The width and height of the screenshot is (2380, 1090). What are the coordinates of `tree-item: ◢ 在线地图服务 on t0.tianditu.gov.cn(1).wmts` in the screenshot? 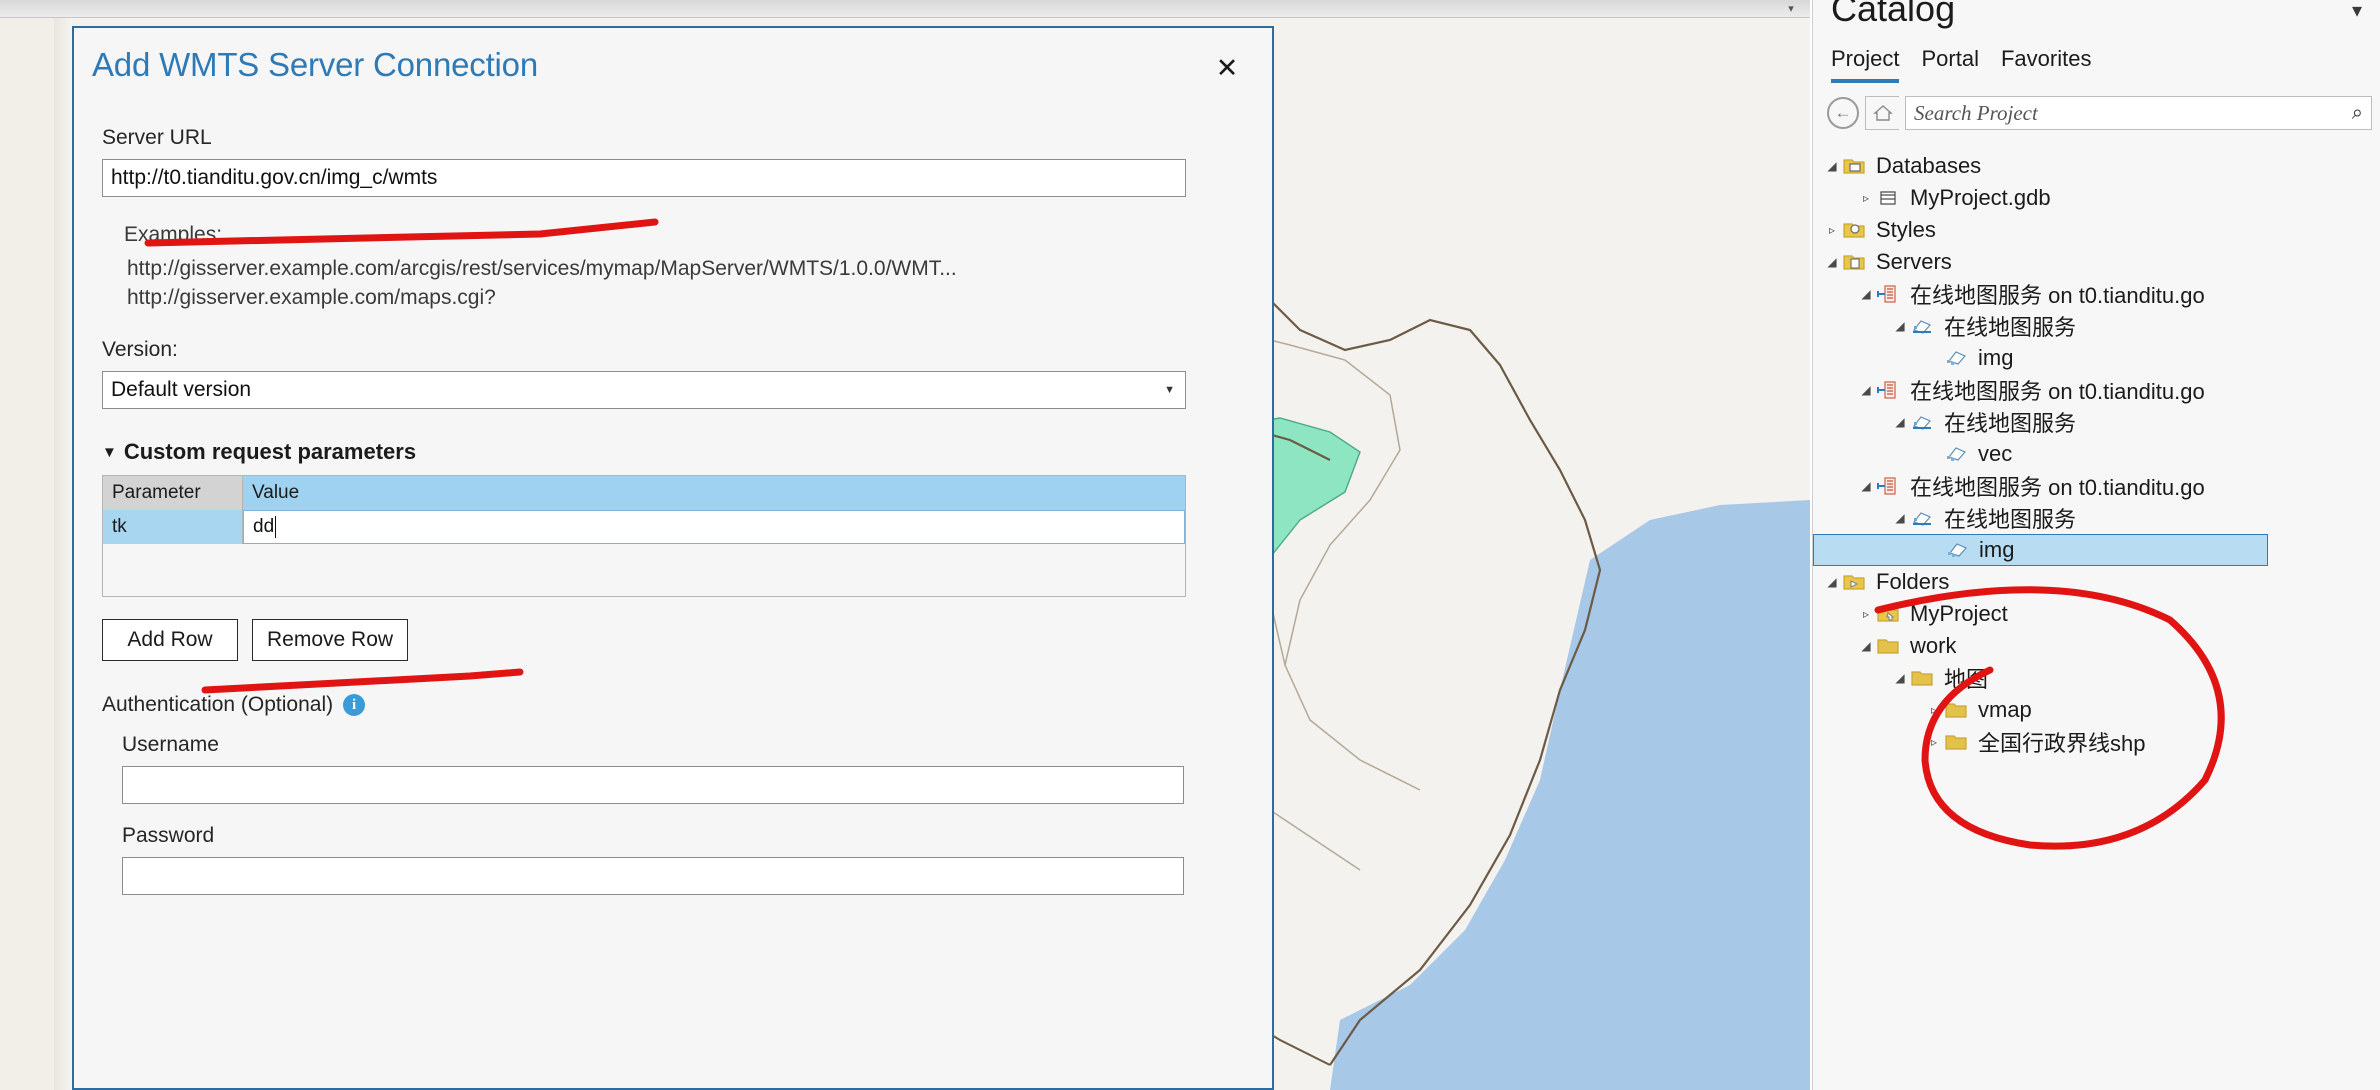 It's located at (2096, 294).